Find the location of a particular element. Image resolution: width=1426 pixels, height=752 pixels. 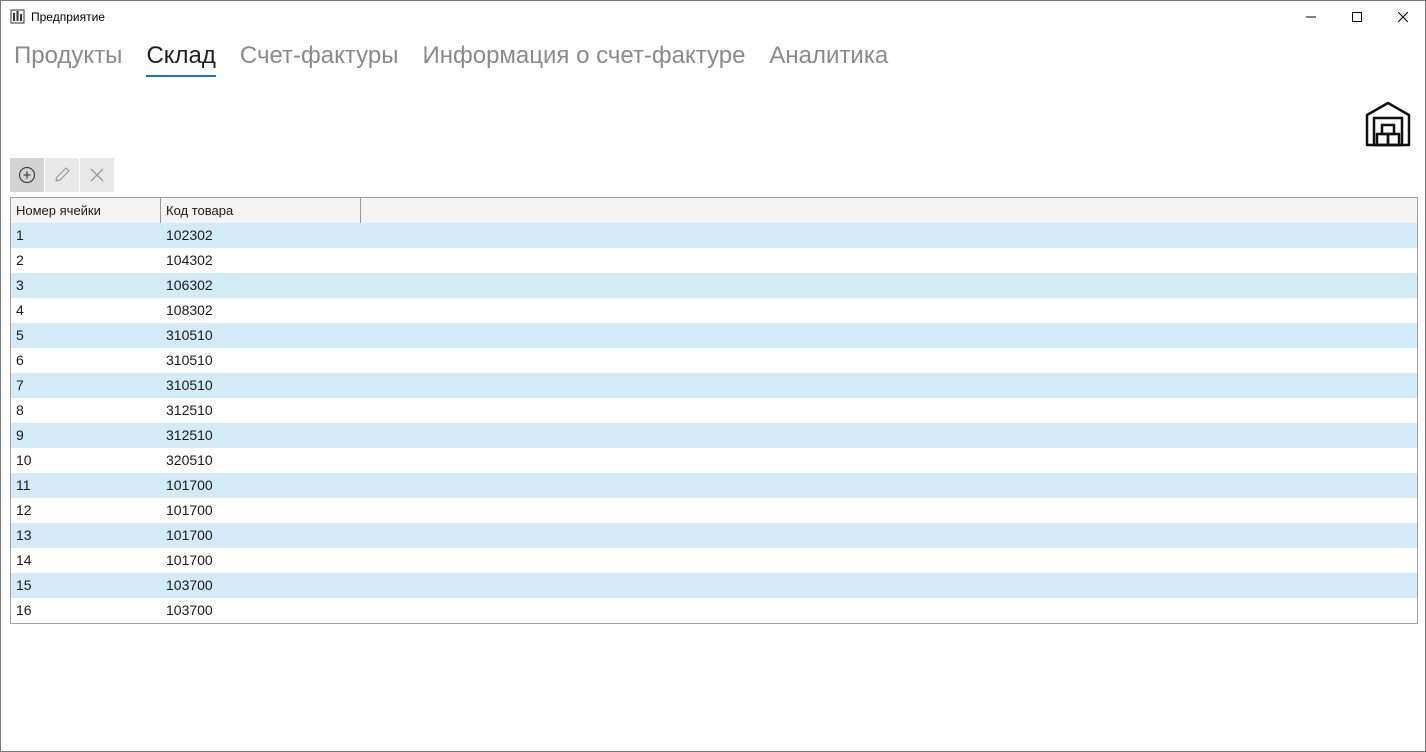

table-row: 7 310510 is located at coordinates (714, 385).